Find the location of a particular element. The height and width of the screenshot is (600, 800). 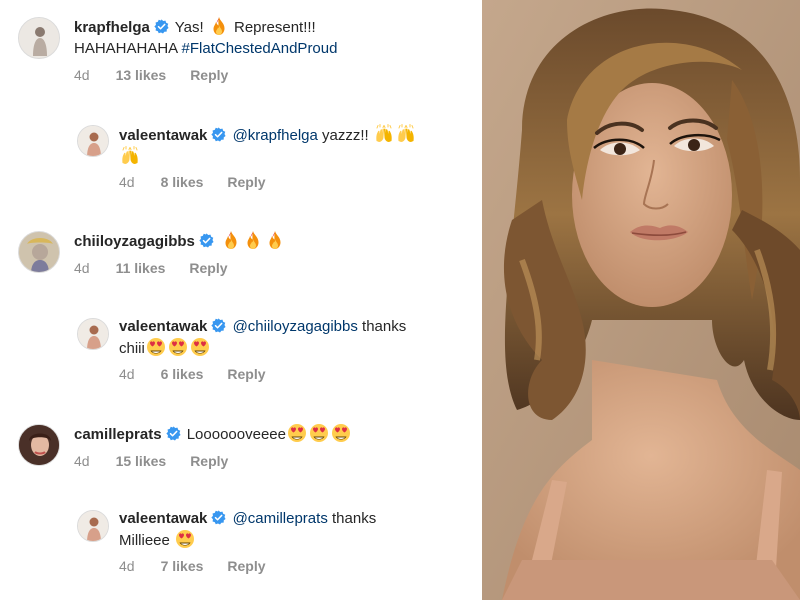

comment-body: valeentawak @krapfhelga yazzz!! is located at coordinates (297, 146).